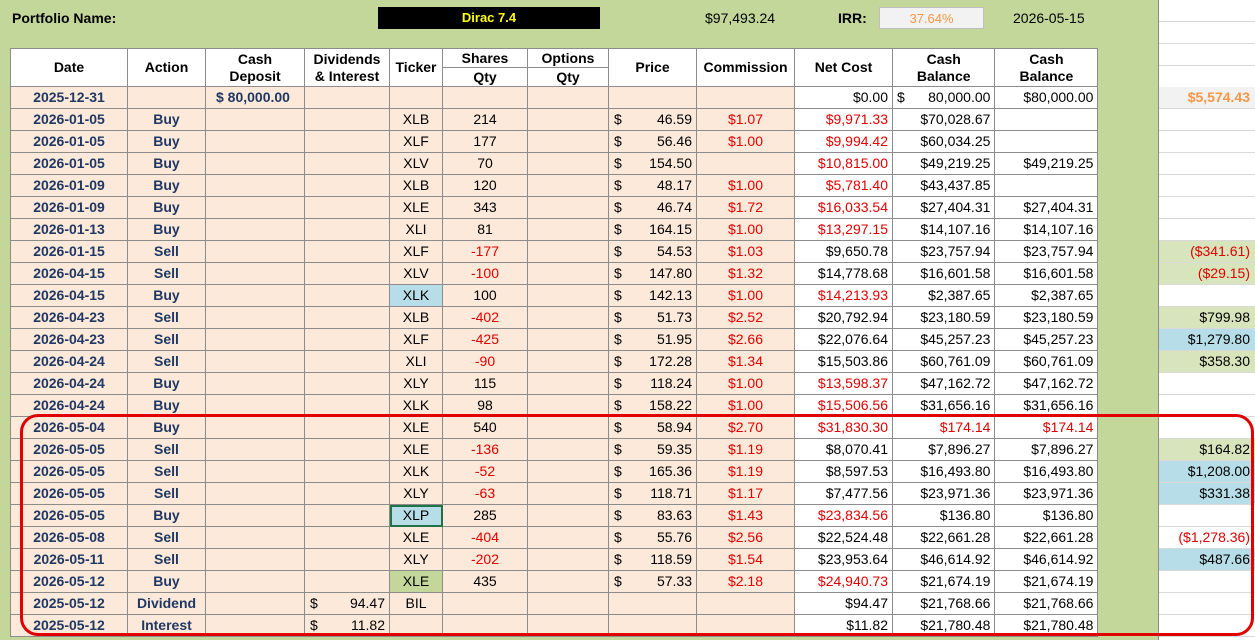 This screenshot has height=640, width=1255. I want to click on dividends-cell: $94.47, so click(347, 603).